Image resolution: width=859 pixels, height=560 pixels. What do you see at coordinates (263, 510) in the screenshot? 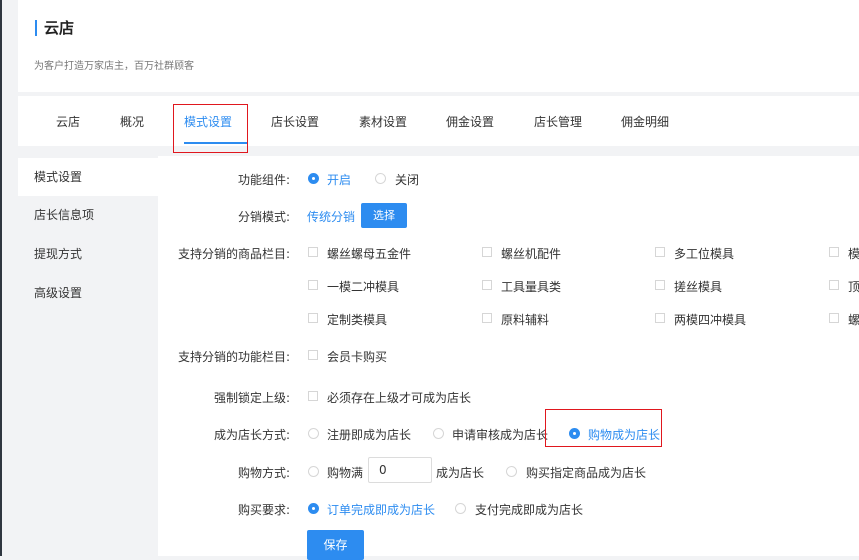
I see `purchase-req-label: 购买要求:` at bounding box center [263, 510].